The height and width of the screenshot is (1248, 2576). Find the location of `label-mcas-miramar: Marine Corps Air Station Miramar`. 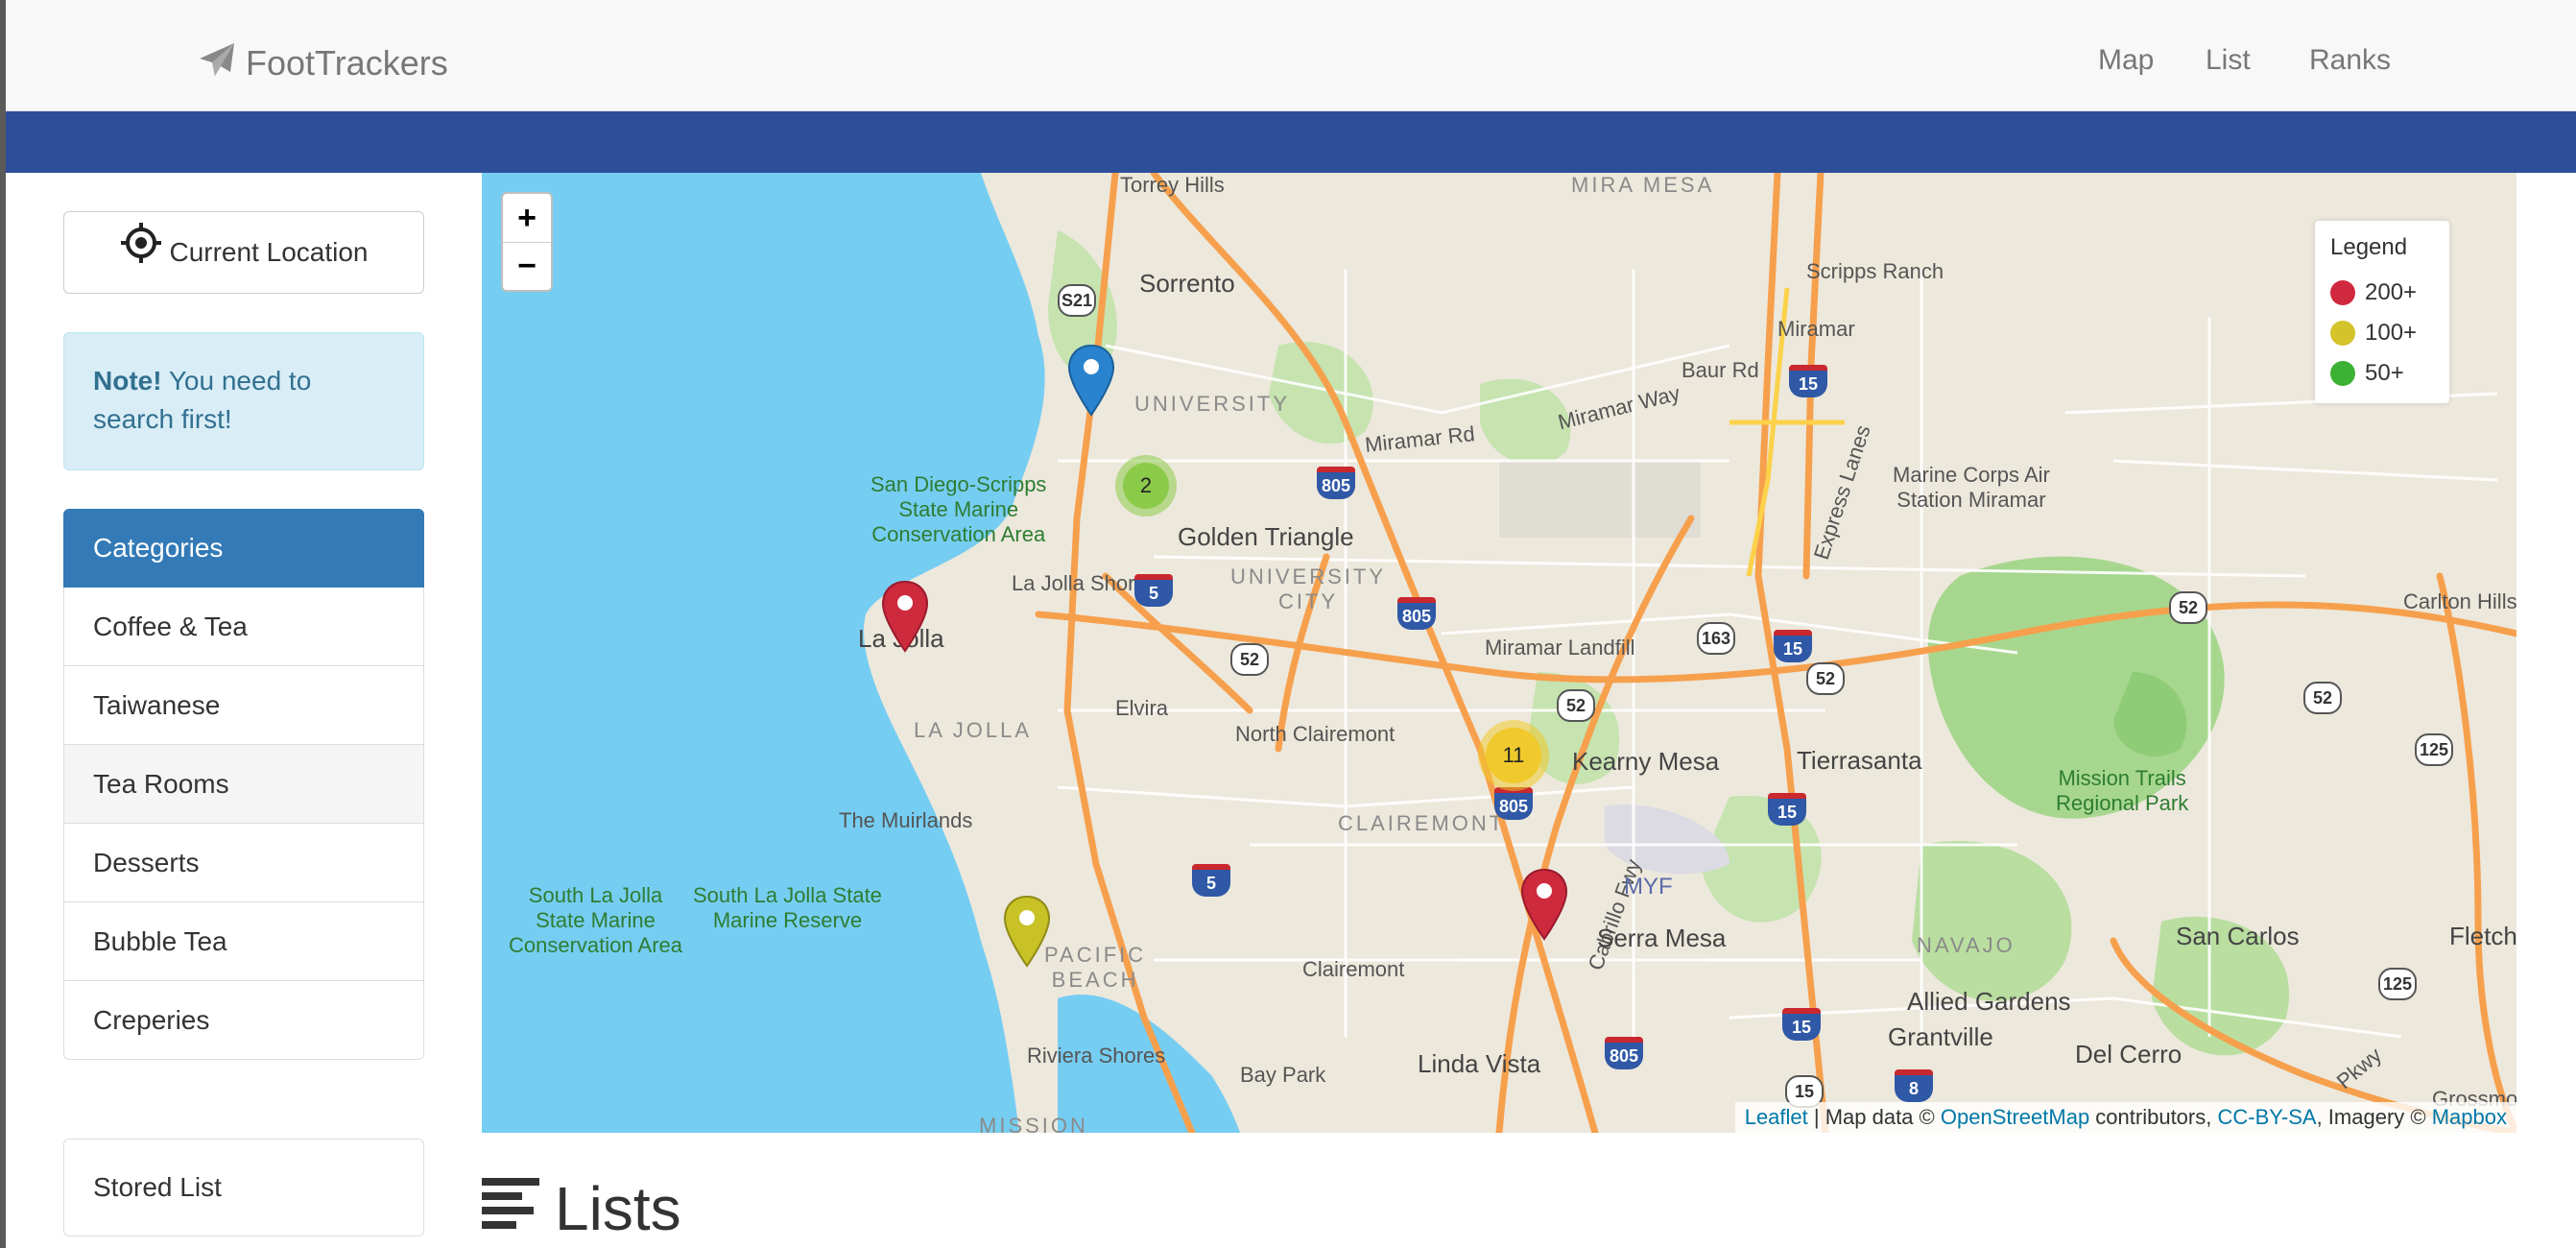

label-mcas-miramar: Marine Corps Air Station Miramar is located at coordinates (1971, 488).